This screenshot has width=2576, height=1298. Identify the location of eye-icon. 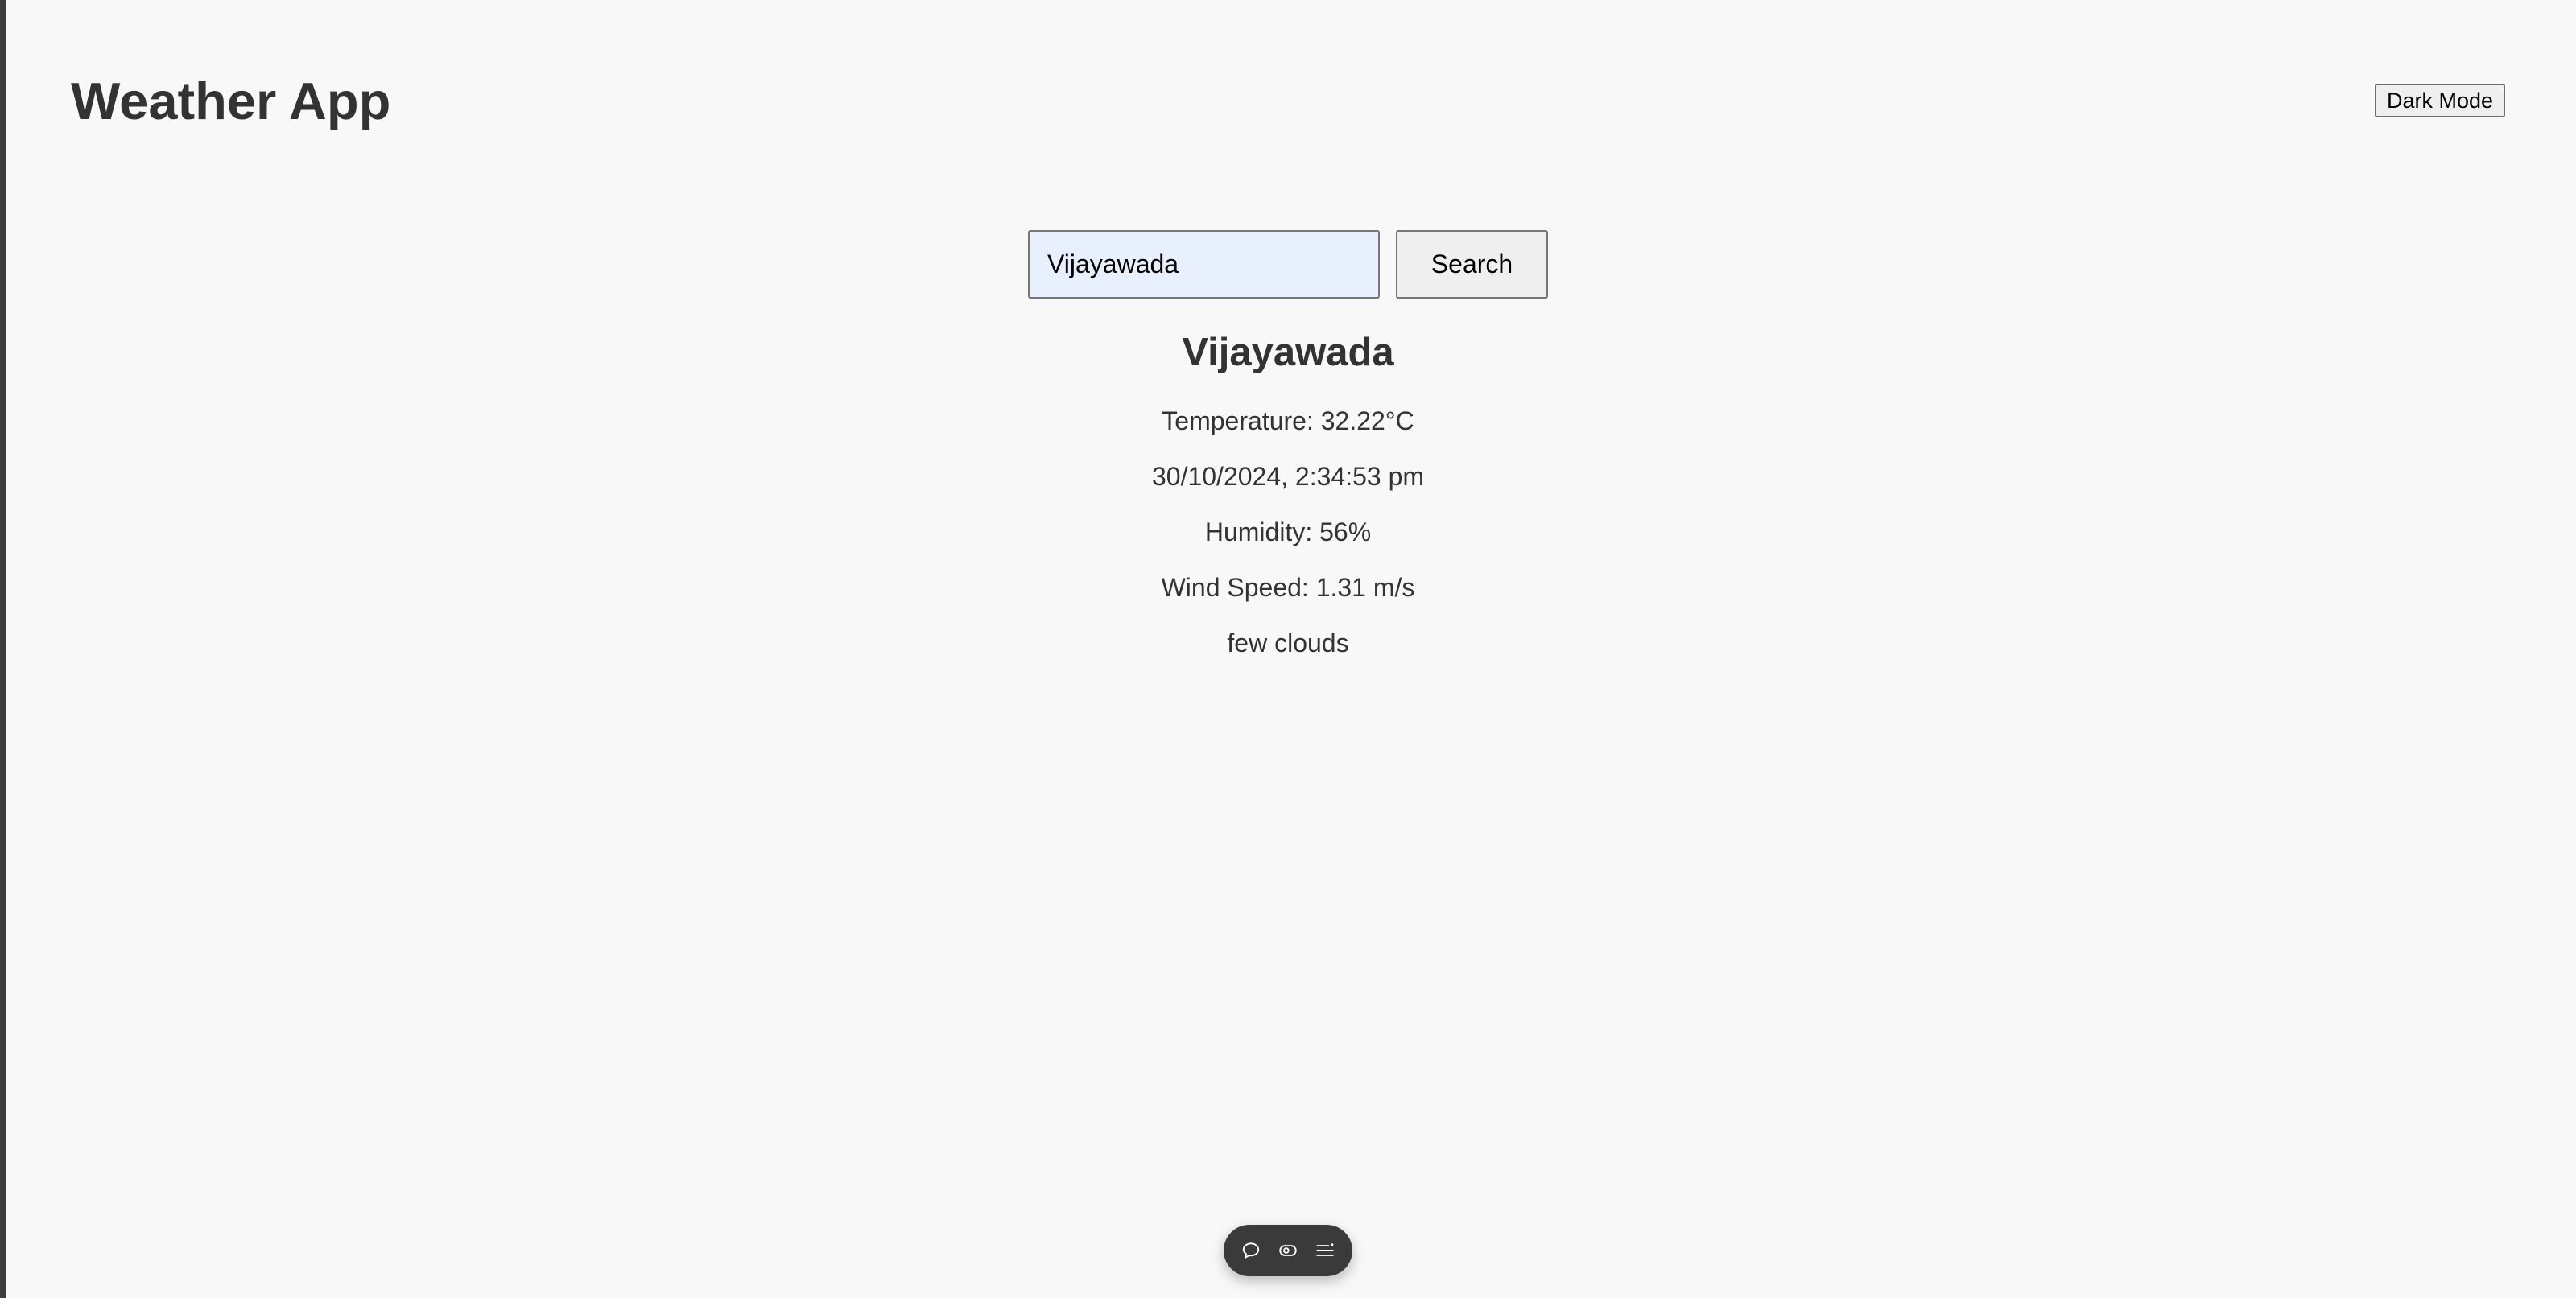
(1288, 1250).